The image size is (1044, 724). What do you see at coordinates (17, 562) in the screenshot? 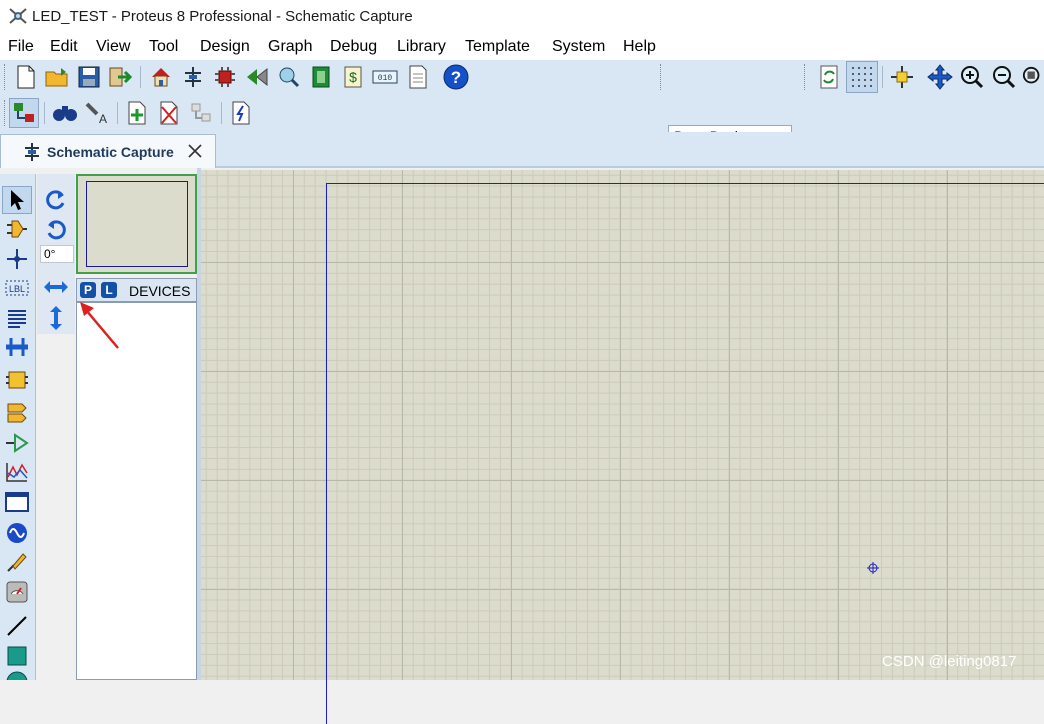
I see `probe-mode-icon` at bounding box center [17, 562].